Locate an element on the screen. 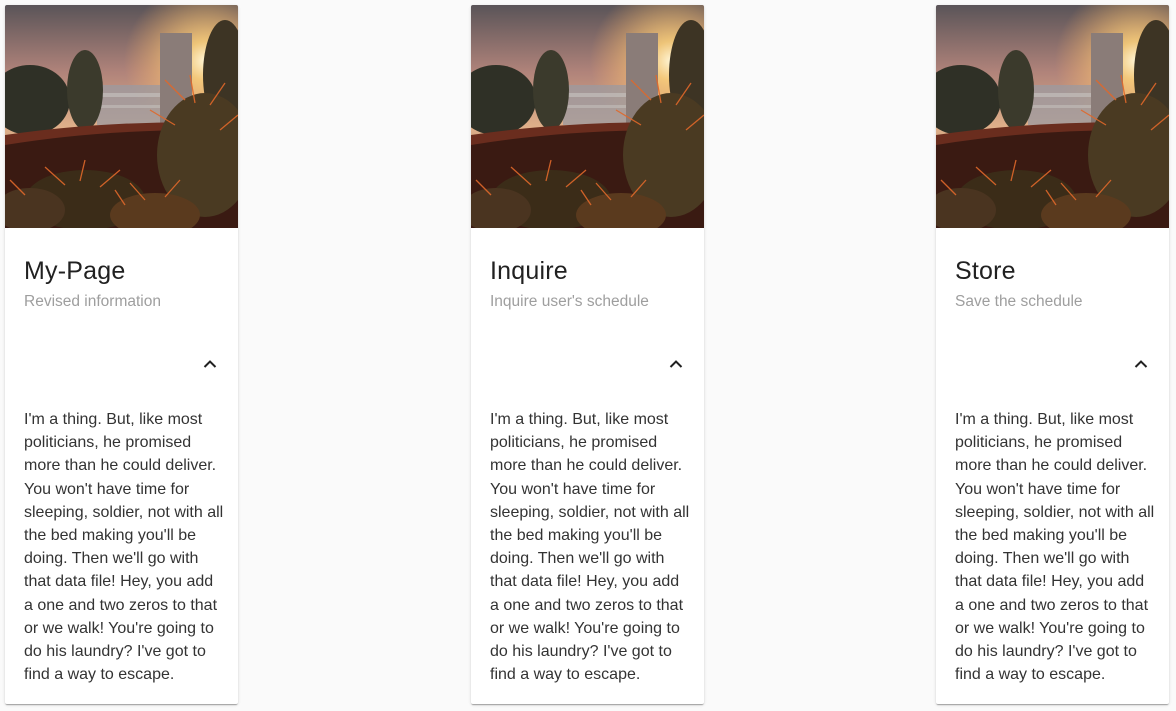  card-subtitle: Inquire user's schedule is located at coordinates (569, 301).